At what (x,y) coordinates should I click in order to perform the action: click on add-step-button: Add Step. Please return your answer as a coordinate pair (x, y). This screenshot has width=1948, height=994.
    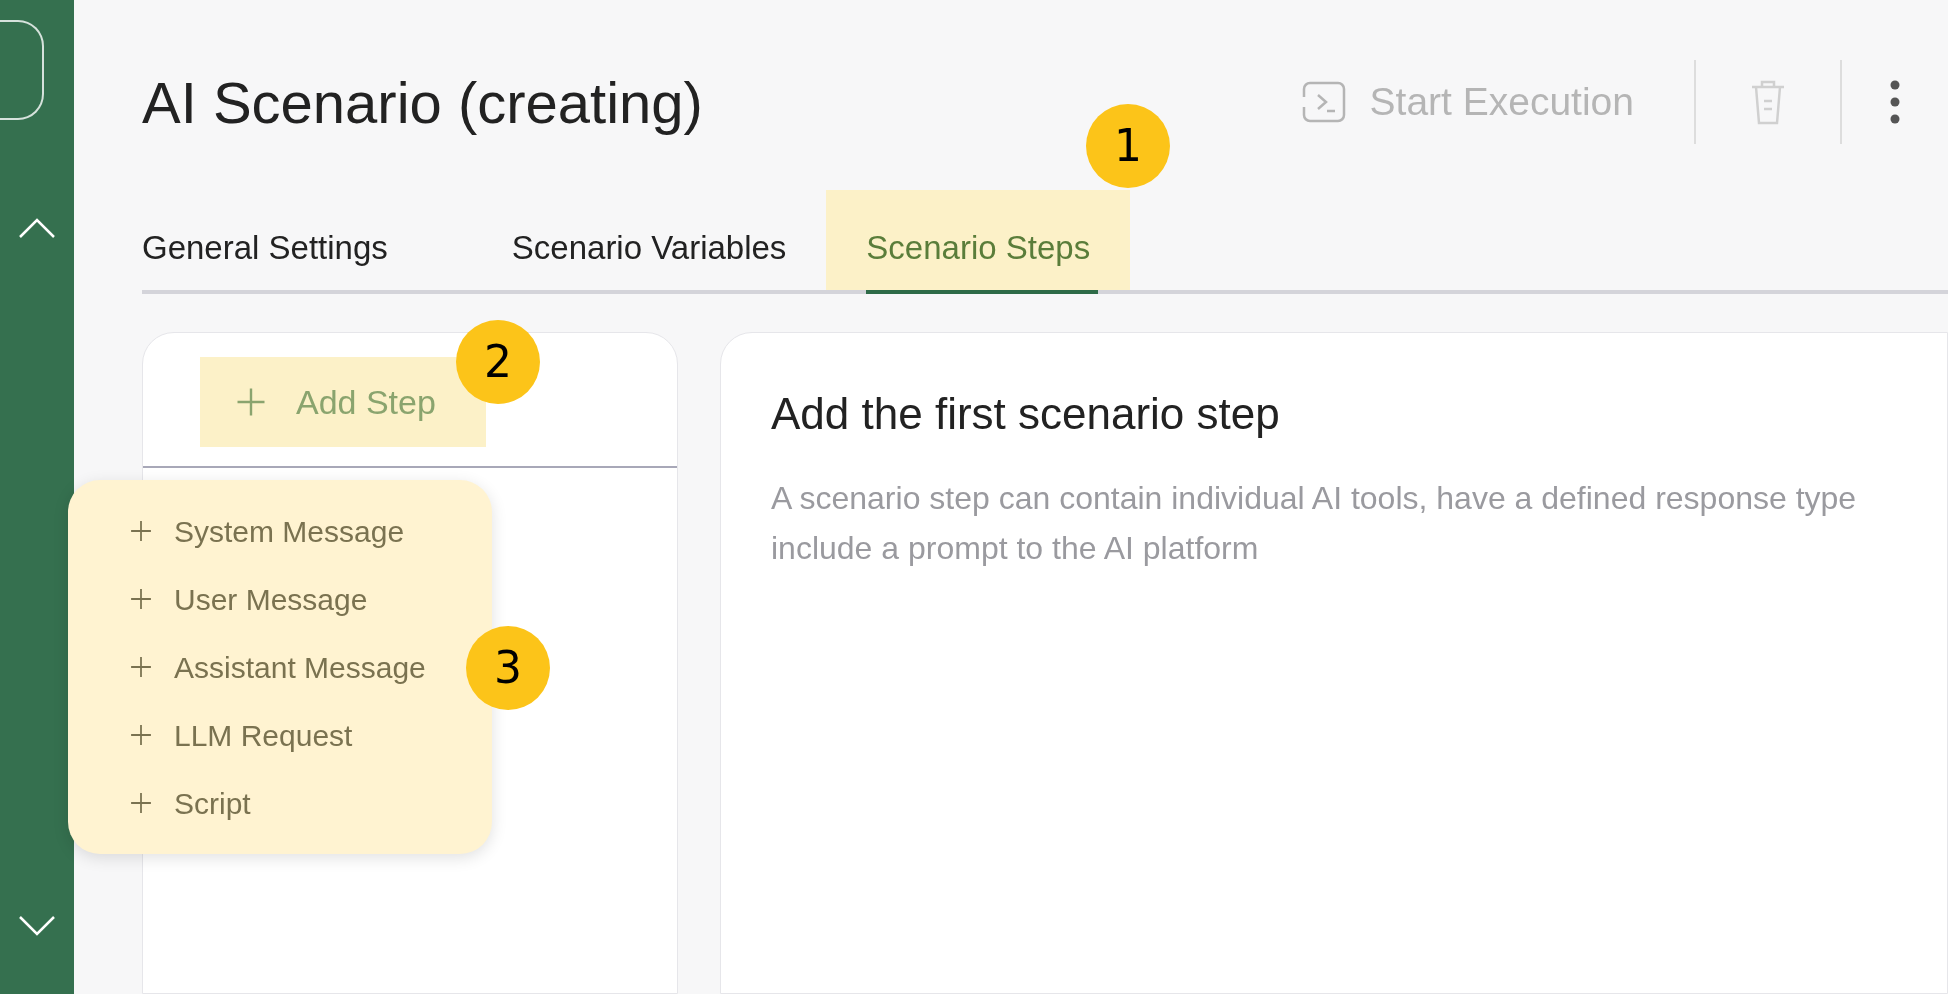
    Looking at the image, I should click on (343, 402).